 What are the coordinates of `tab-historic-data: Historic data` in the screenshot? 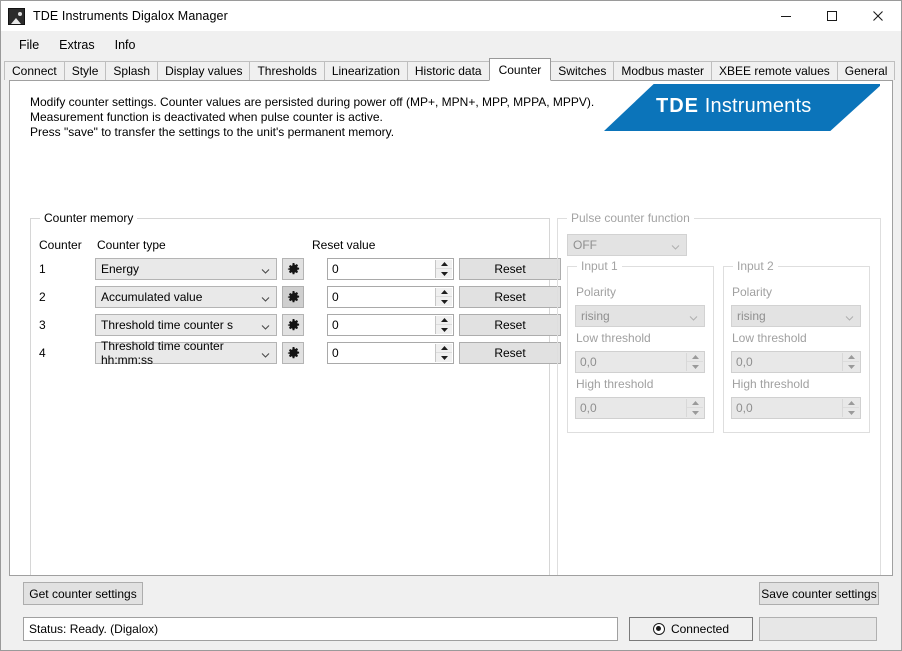 It's located at (448, 70).